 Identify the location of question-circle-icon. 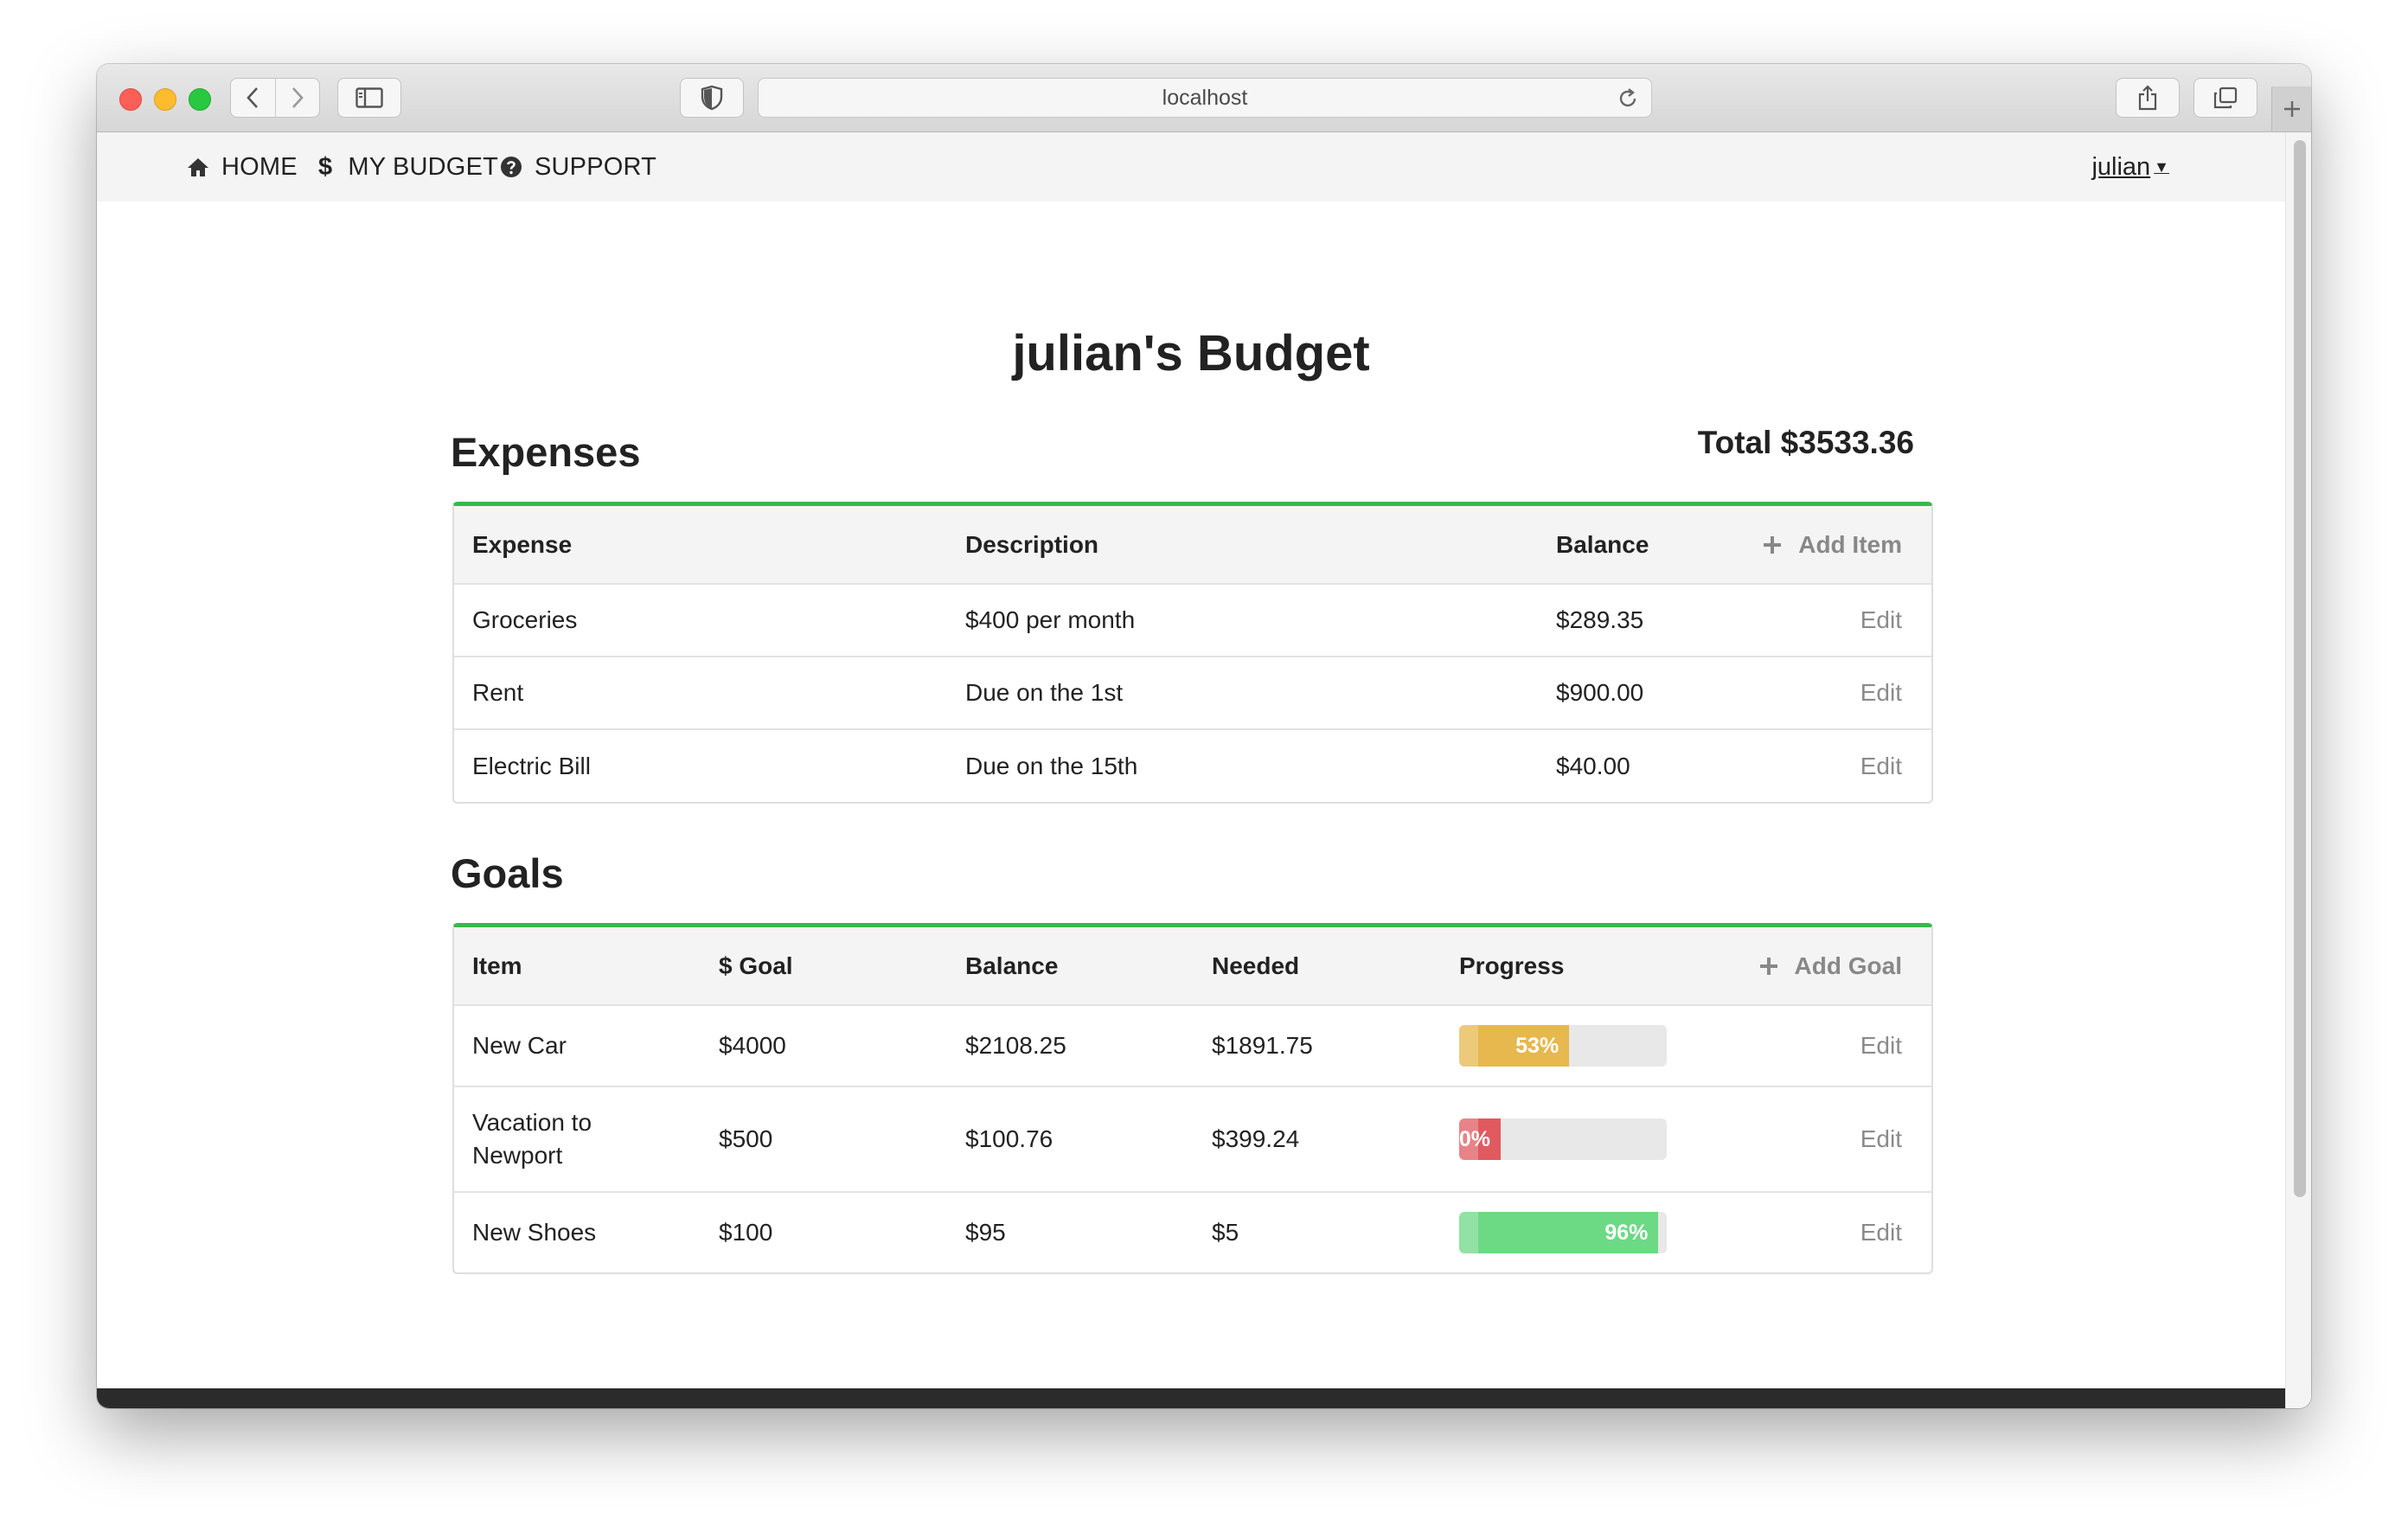
(511, 167).